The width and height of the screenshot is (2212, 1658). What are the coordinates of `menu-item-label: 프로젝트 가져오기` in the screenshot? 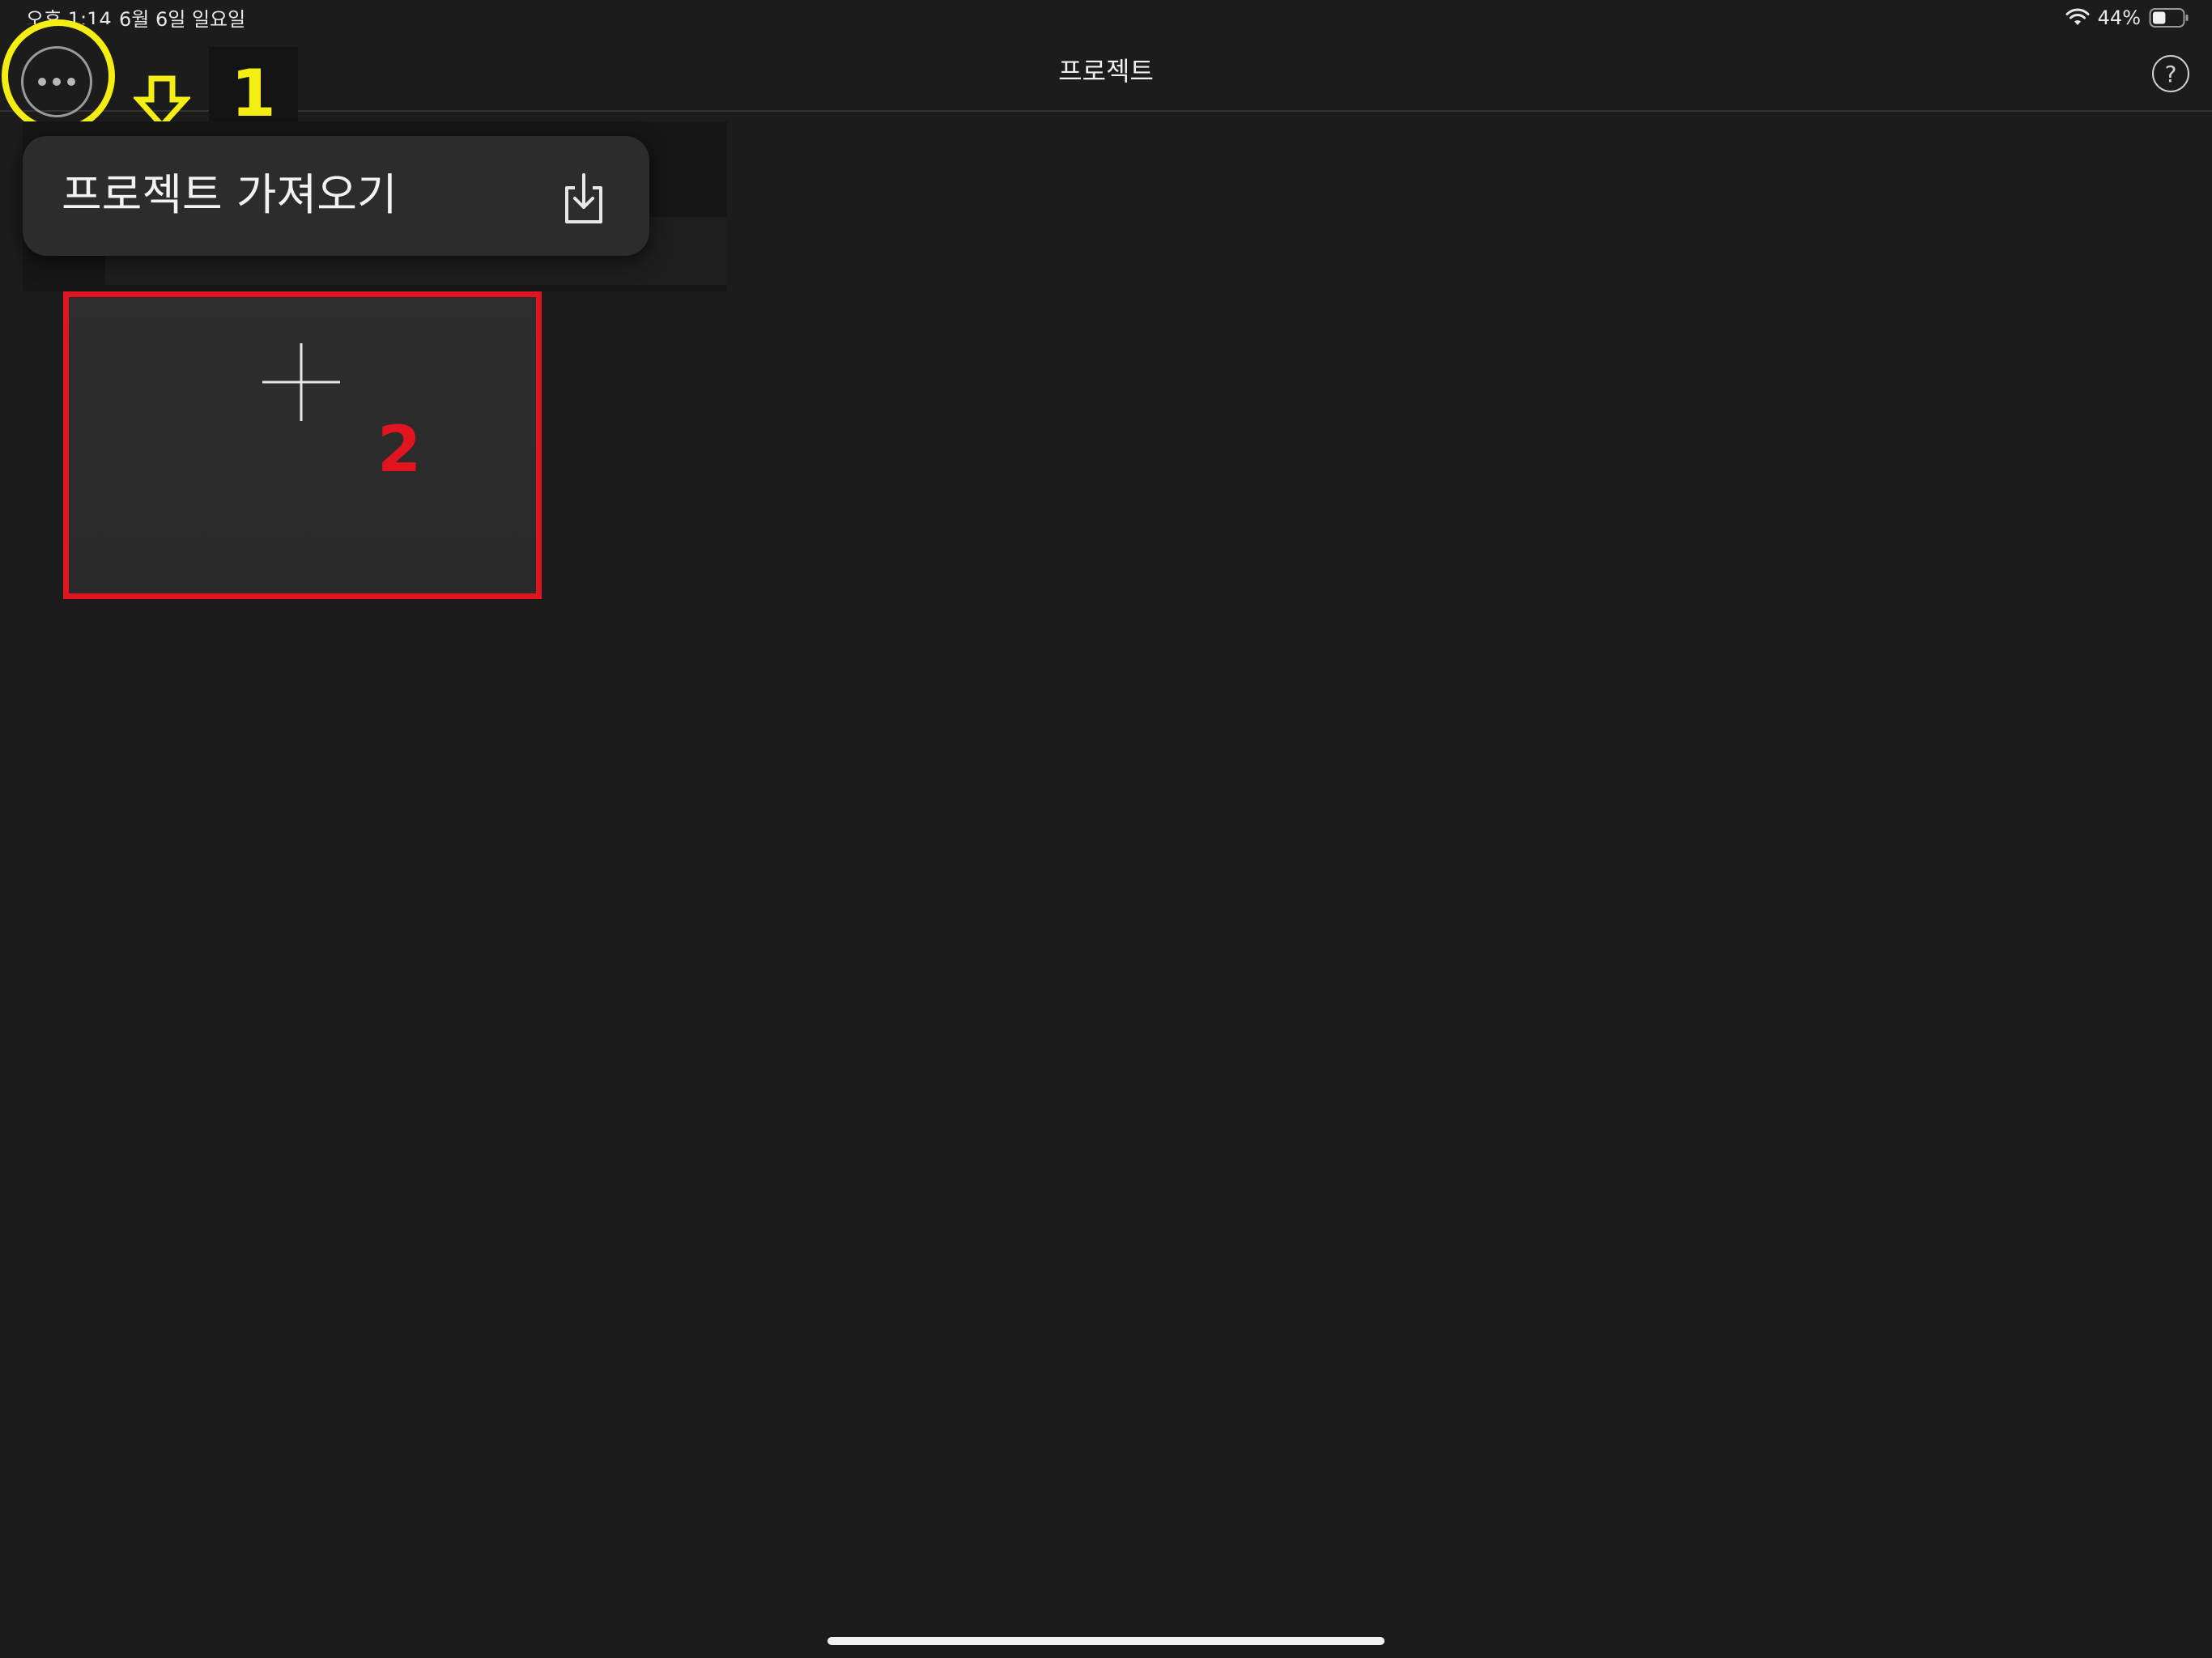 It's located at (230, 194).